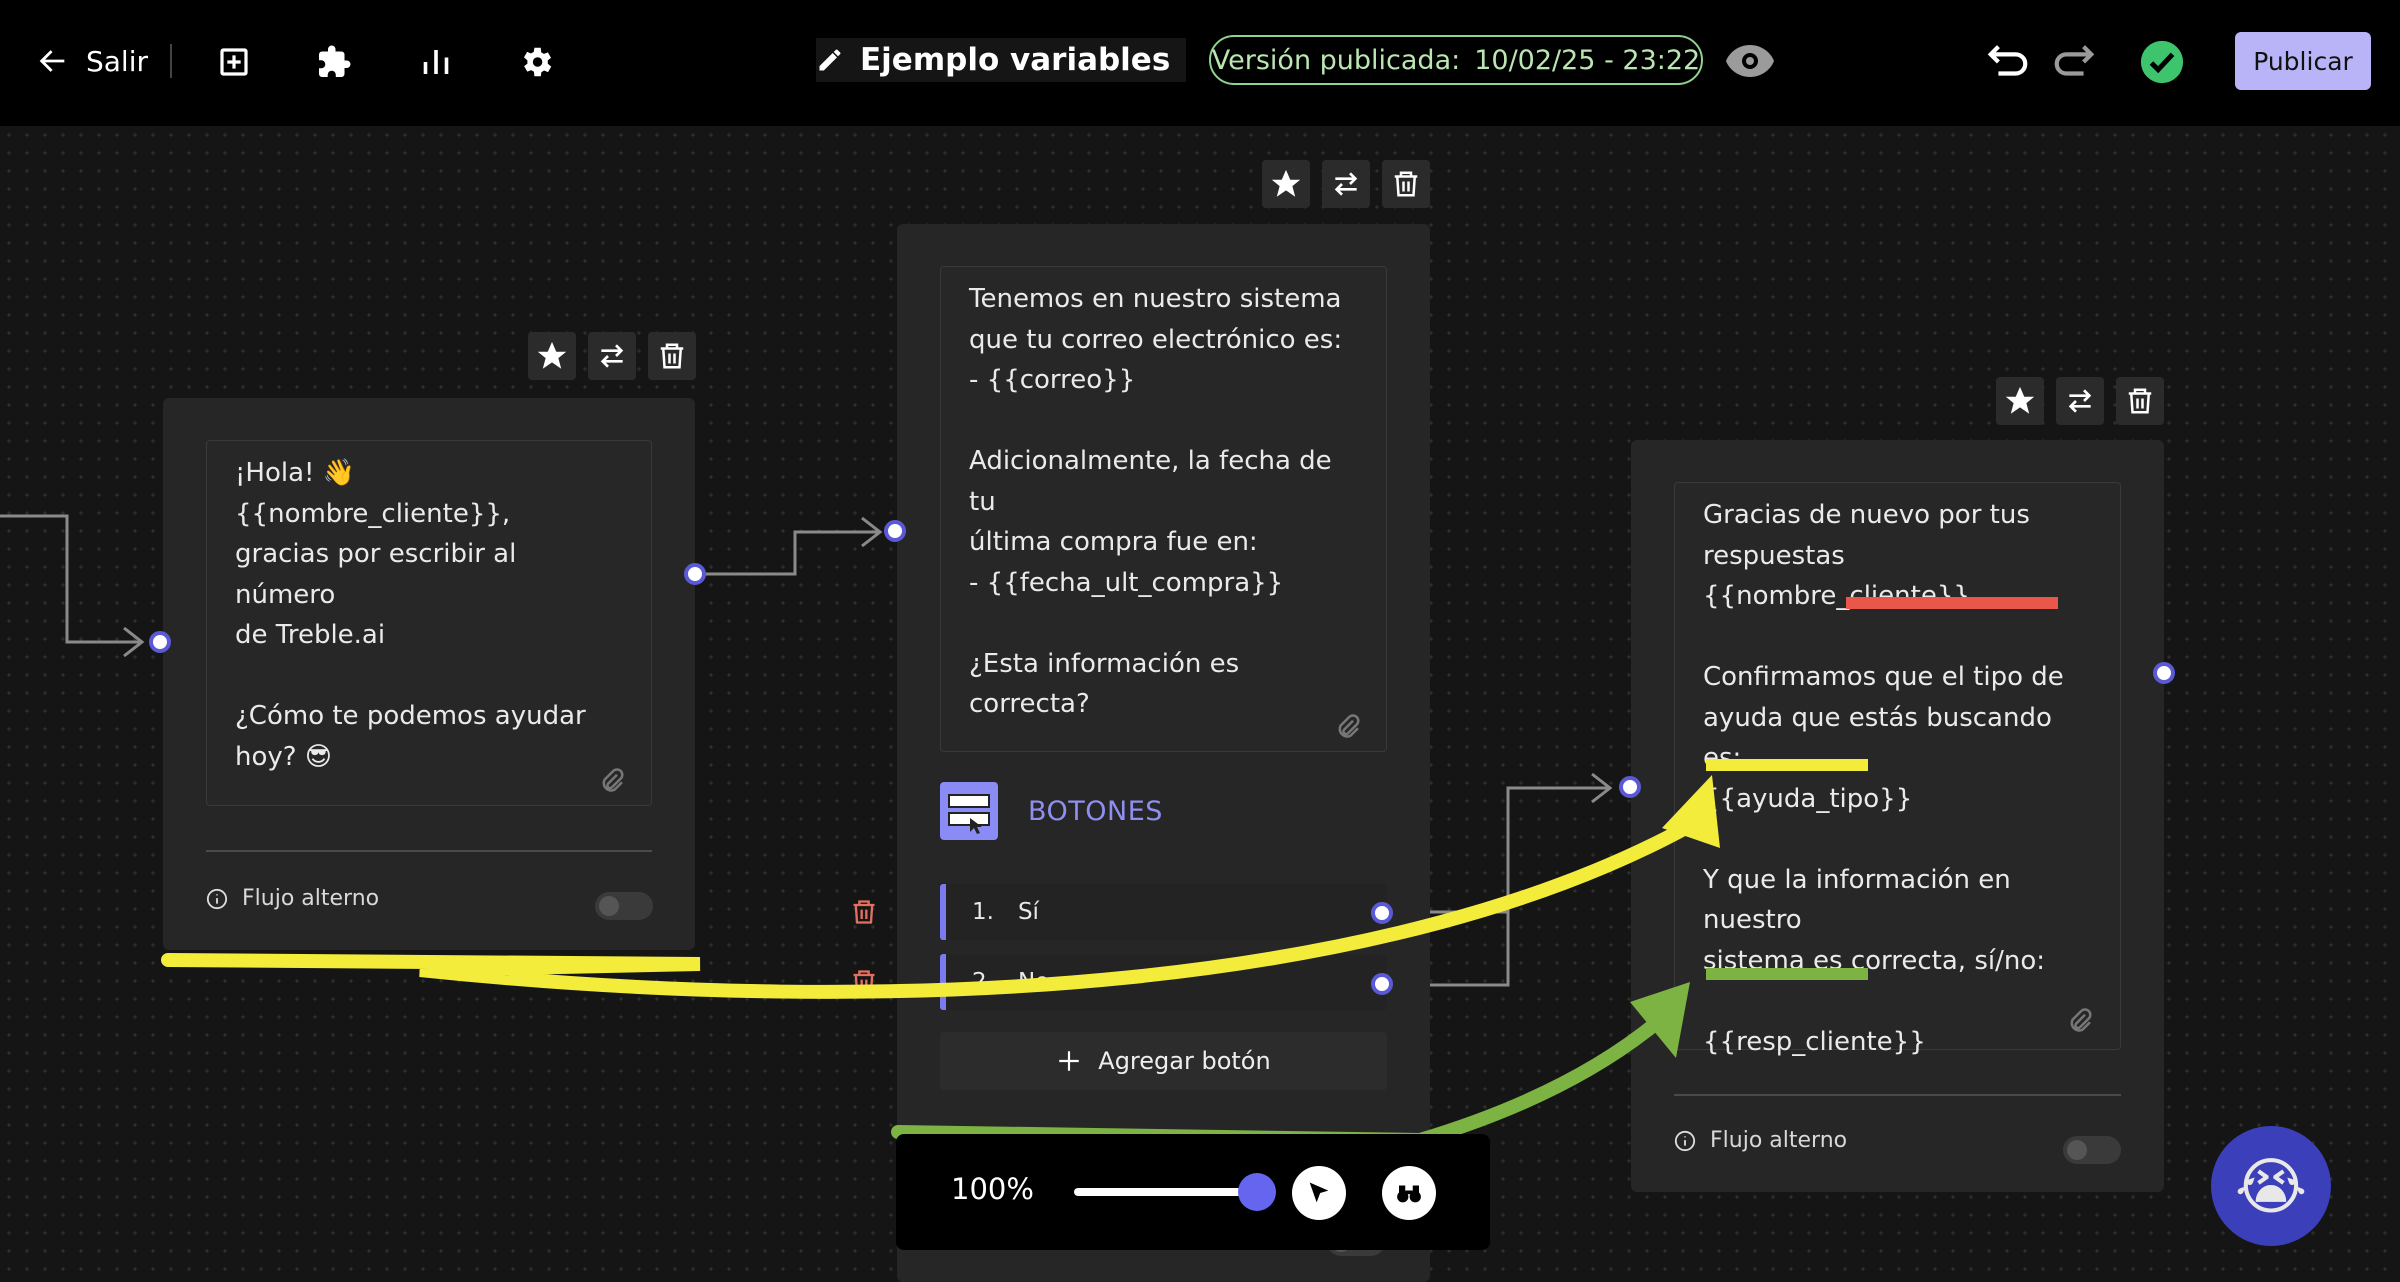  I want to click on undo-icon, so click(2007, 60).